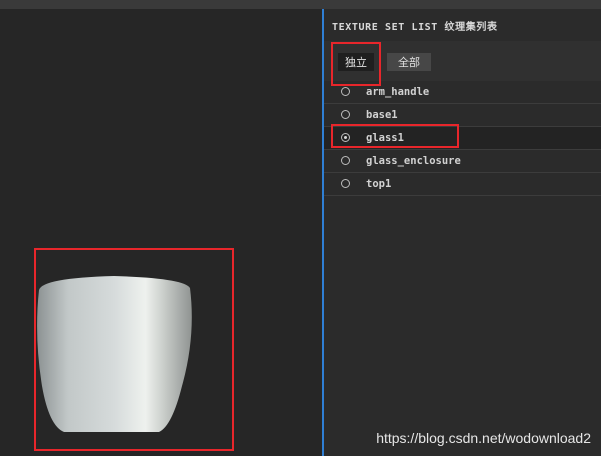 This screenshot has height=456, width=601. I want to click on tab-all: 全部, so click(409, 62).